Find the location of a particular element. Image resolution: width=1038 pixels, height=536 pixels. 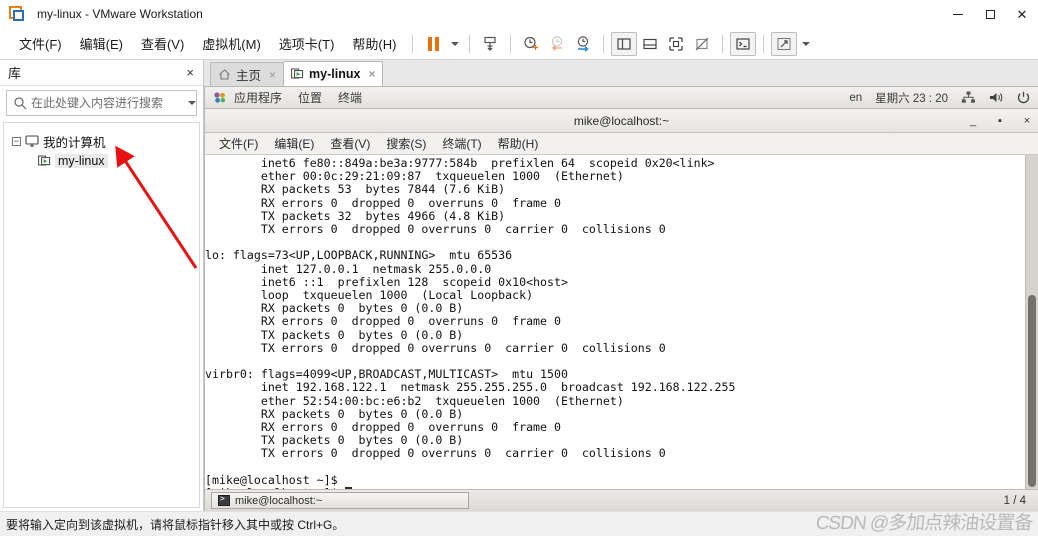

terminal-scrollbar is located at coordinates (1031, 322).